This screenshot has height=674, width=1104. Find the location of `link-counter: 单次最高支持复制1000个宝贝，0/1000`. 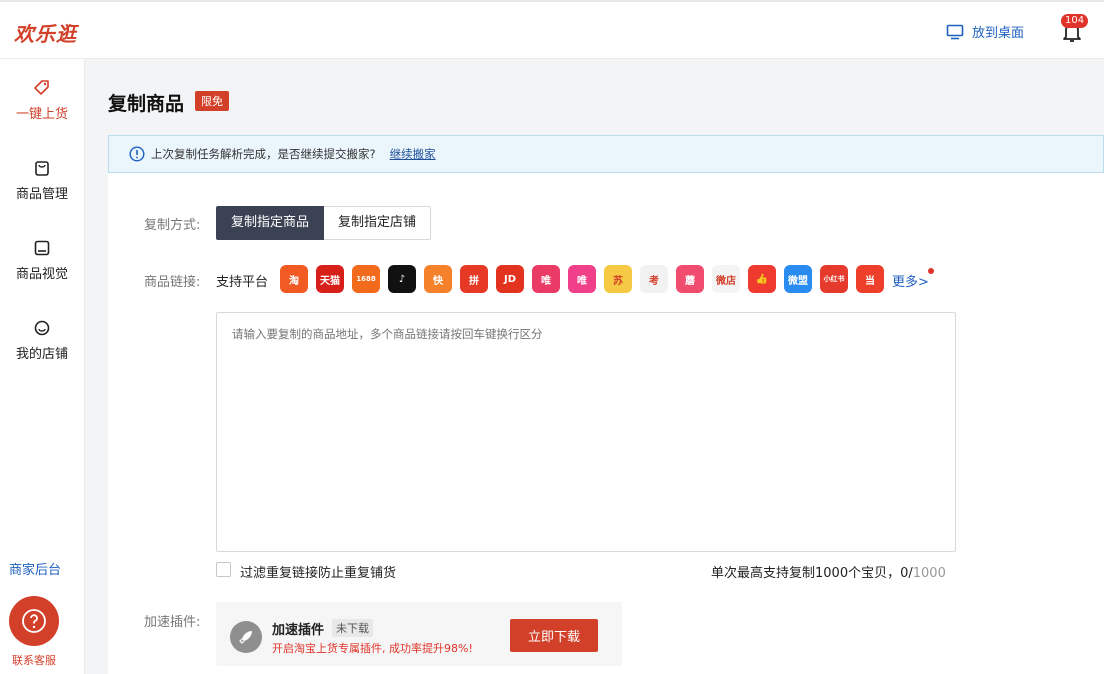

link-counter: 单次最高支持复制1000个宝贝，0/1000 is located at coordinates (828, 571).